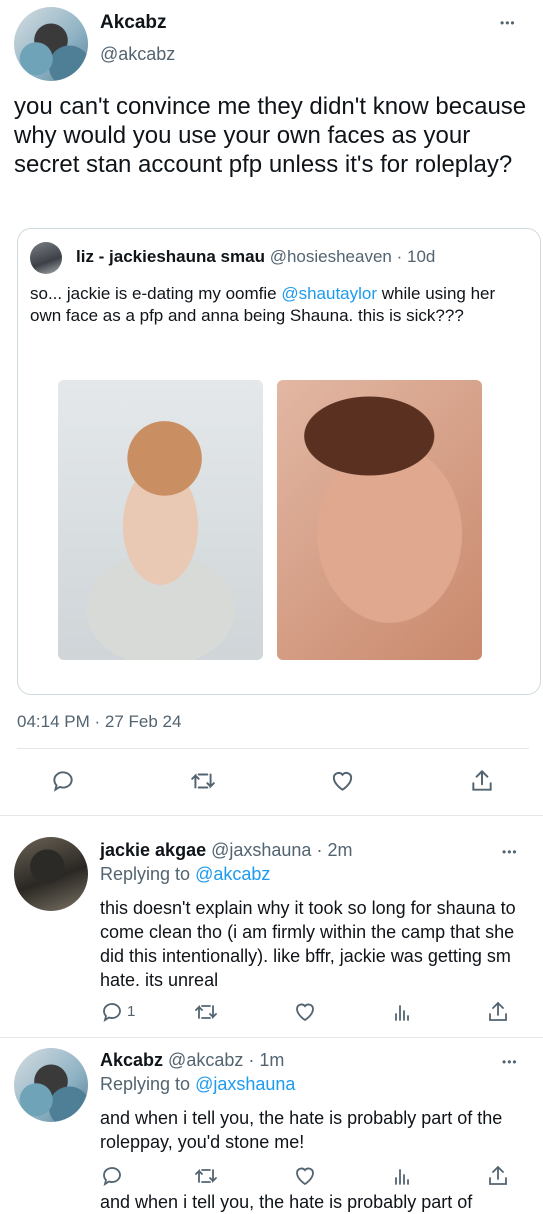  Describe the element at coordinates (156, 293) in the screenshot. I see `quoted-text-part: so... jackie is e-dating my oomfie` at that location.